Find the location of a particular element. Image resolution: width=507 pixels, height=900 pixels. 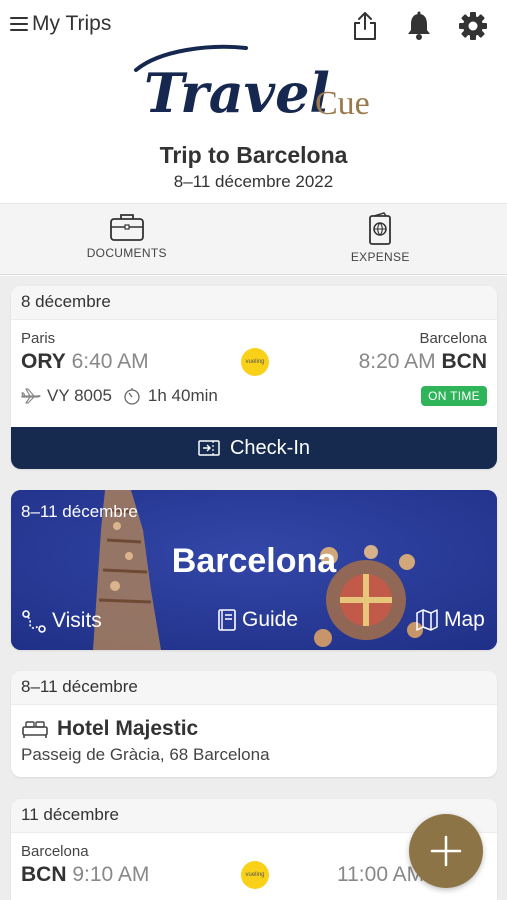

share-icon is located at coordinates (365, 26).